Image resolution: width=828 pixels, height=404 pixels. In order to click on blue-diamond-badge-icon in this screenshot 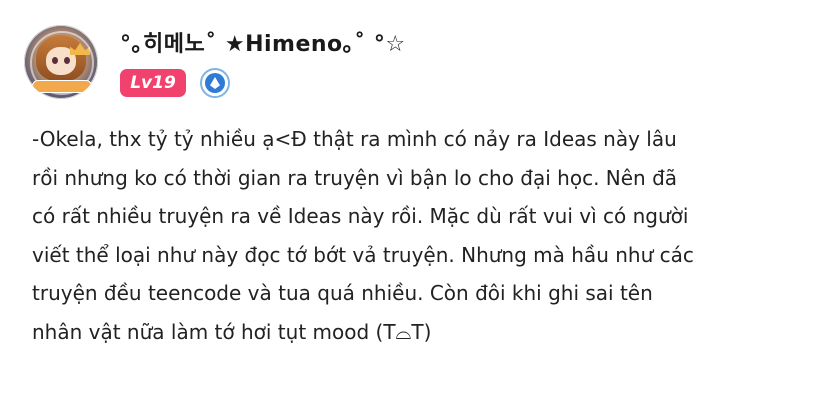, I will do `click(215, 83)`.